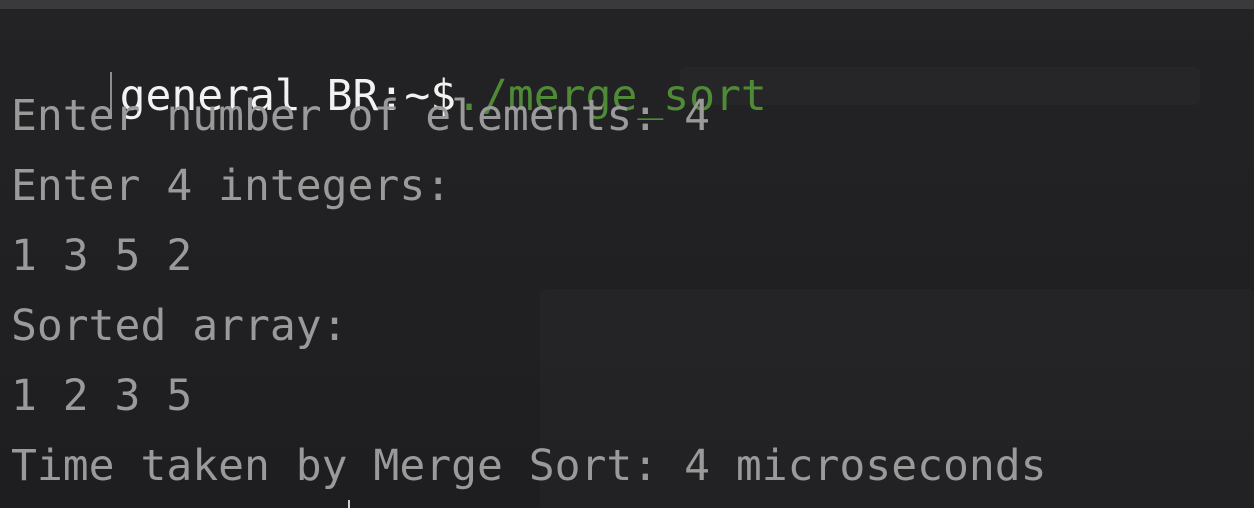  I want to click on output-line-sorted-label: Sorted array:, so click(179, 326).